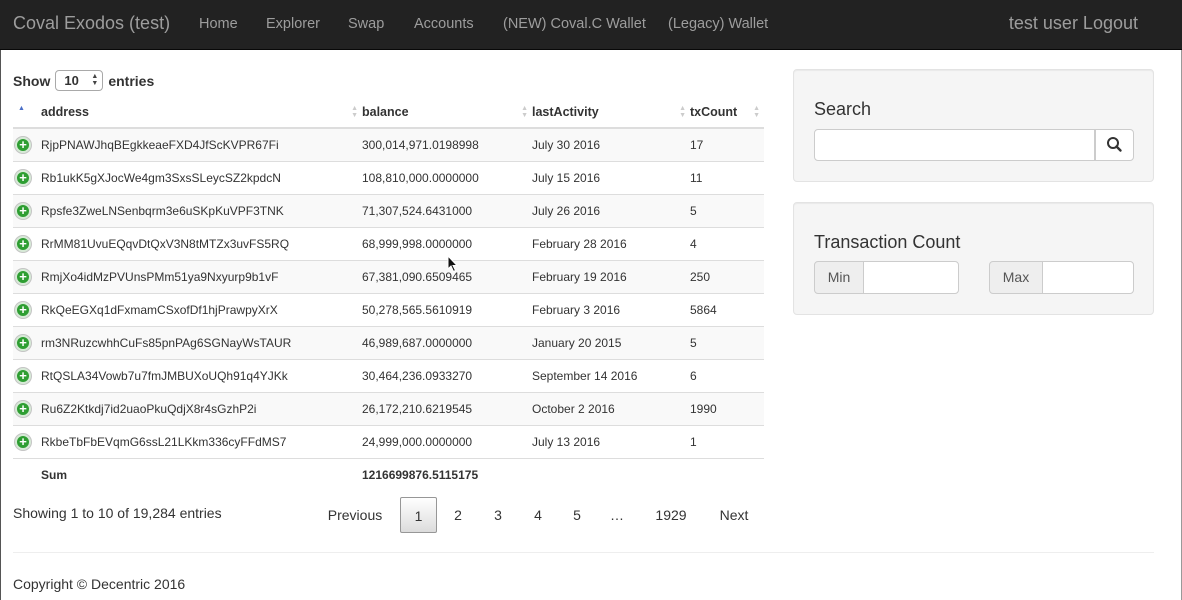 The image size is (1182, 600). I want to click on cell-last-activity: July 15 2016, so click(611, 177).